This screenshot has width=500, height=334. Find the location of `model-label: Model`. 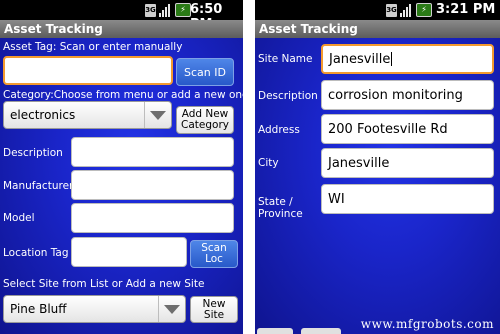

model-label: Model is located at coordinates (19, 218).